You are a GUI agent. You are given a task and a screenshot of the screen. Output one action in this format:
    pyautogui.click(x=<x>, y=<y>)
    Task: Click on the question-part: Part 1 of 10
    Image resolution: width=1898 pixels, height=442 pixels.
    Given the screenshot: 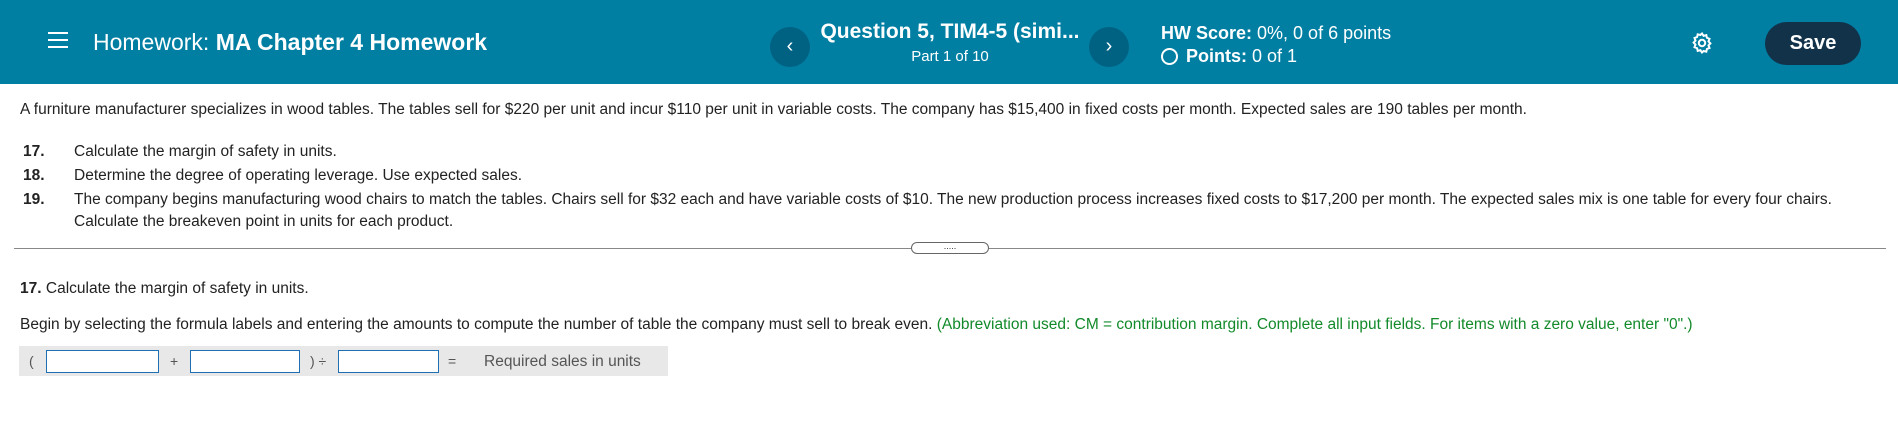 What is the action you would take?
    pyautogui.click(x=950, y=56)
    